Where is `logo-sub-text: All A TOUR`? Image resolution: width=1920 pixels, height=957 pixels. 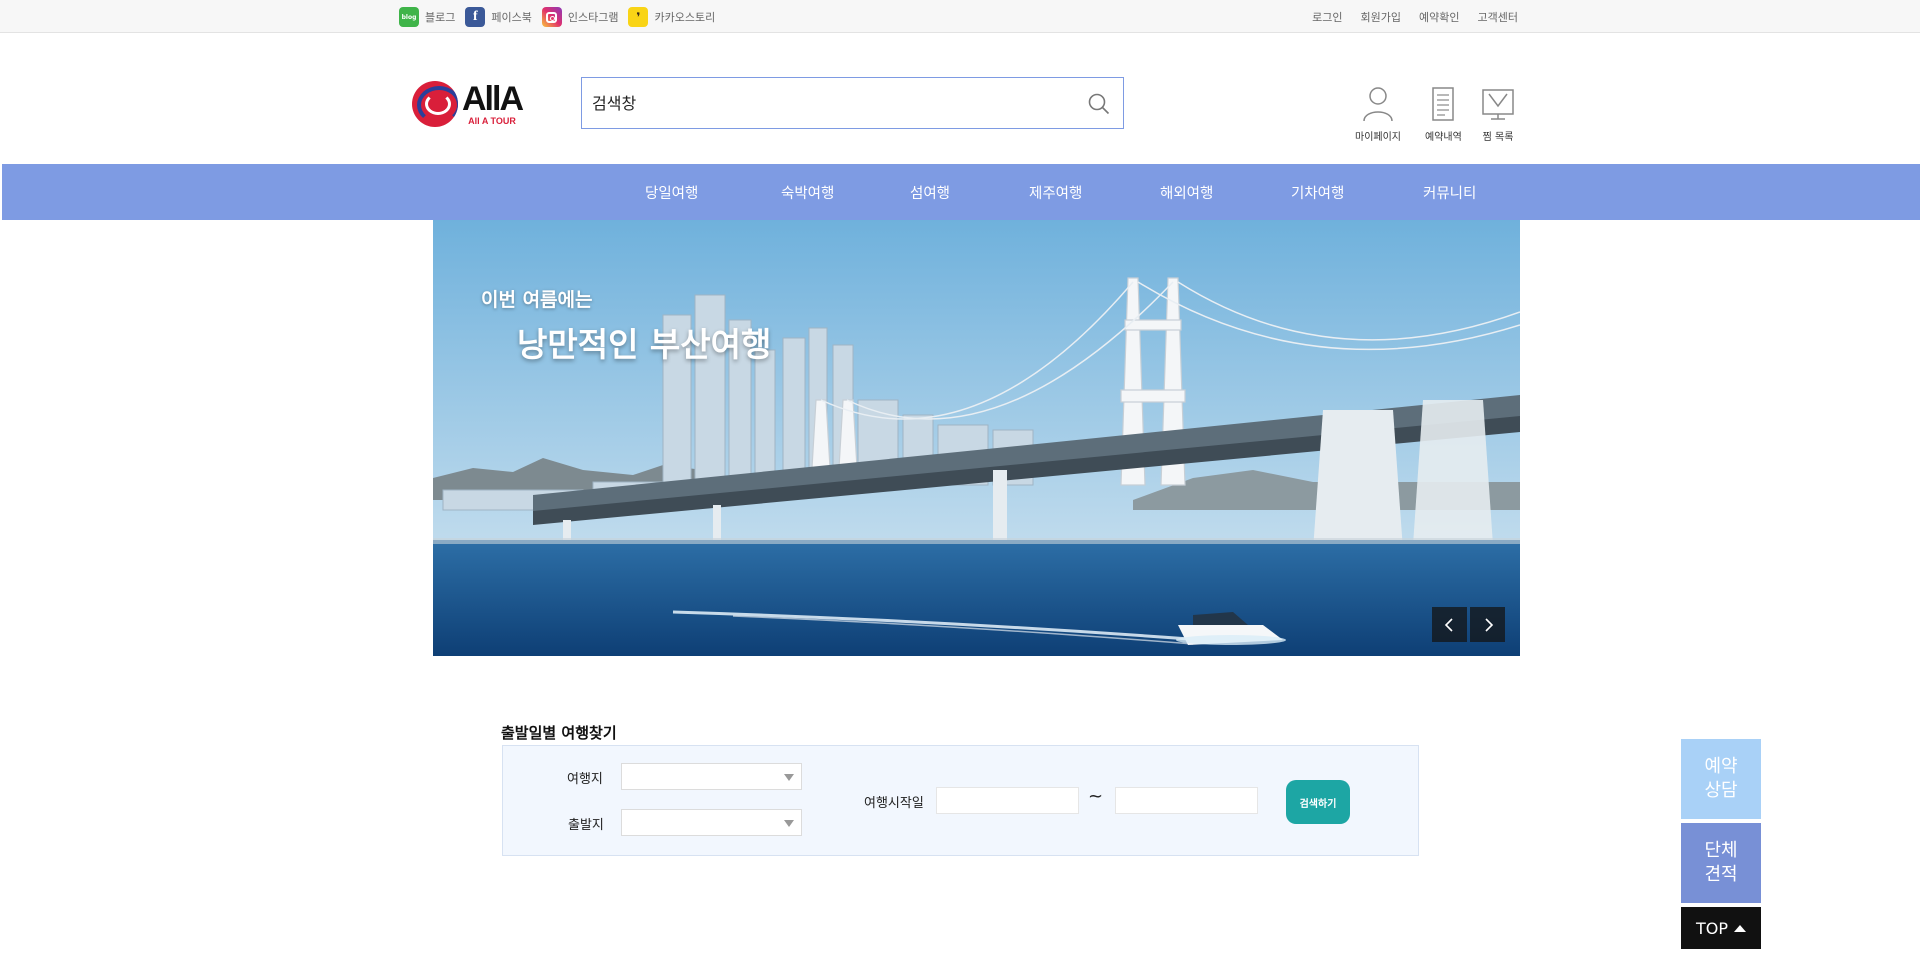 logo-sub-text: All A TOUR is located at coordinates (492, 121).